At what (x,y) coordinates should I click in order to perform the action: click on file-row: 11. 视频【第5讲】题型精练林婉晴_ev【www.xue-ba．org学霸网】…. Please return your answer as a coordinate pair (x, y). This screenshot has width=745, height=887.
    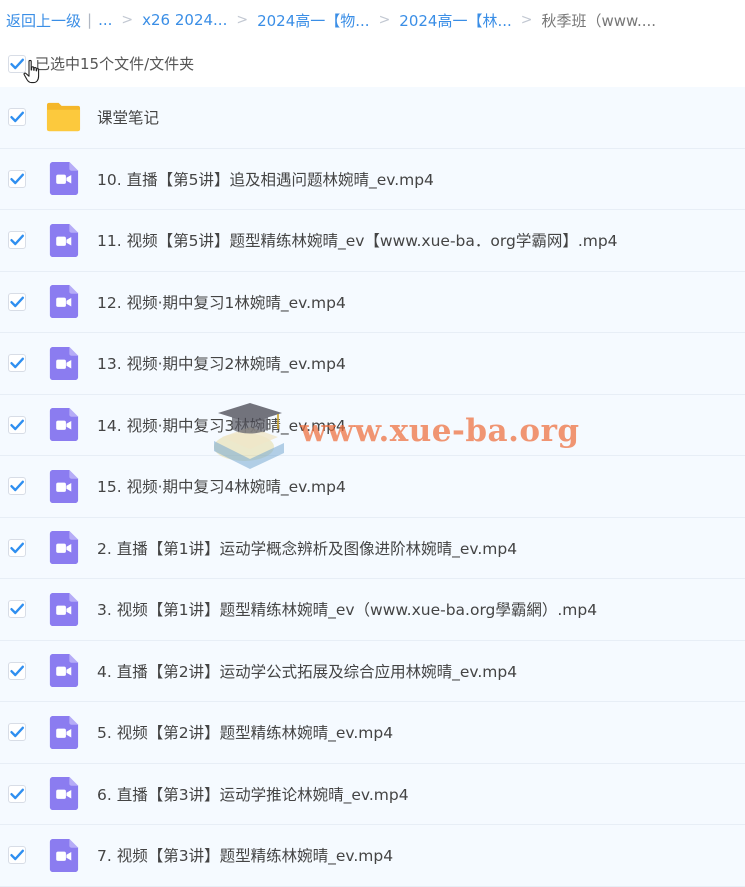
    Looking at the image, I should click on (372, 241).